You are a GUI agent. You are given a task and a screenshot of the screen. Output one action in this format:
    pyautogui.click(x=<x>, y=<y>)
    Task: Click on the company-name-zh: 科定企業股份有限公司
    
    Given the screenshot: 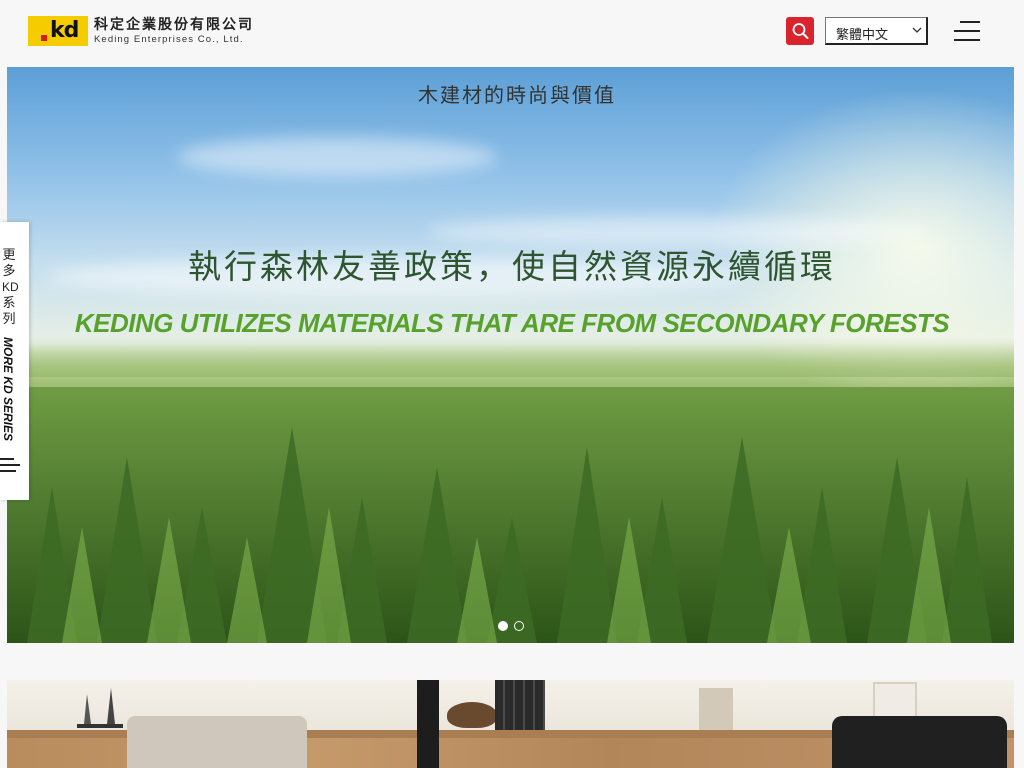 What is the action you would take?
    pyautogui.click(x=174, y=24)
    